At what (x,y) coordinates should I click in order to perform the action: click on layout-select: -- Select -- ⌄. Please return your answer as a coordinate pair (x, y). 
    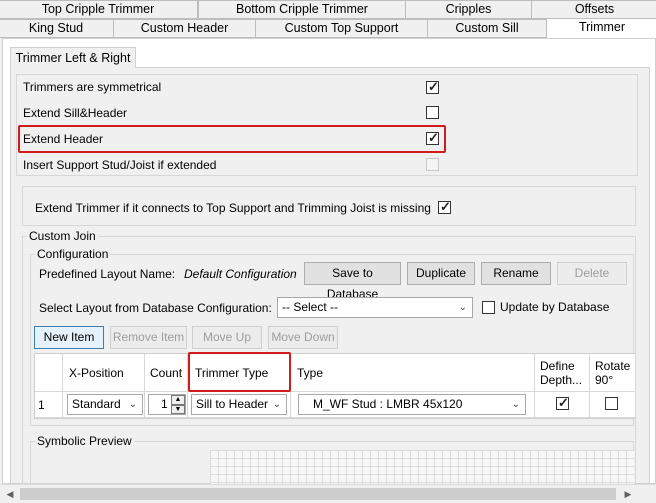
    Looking at the image, I should click on (375, 307).